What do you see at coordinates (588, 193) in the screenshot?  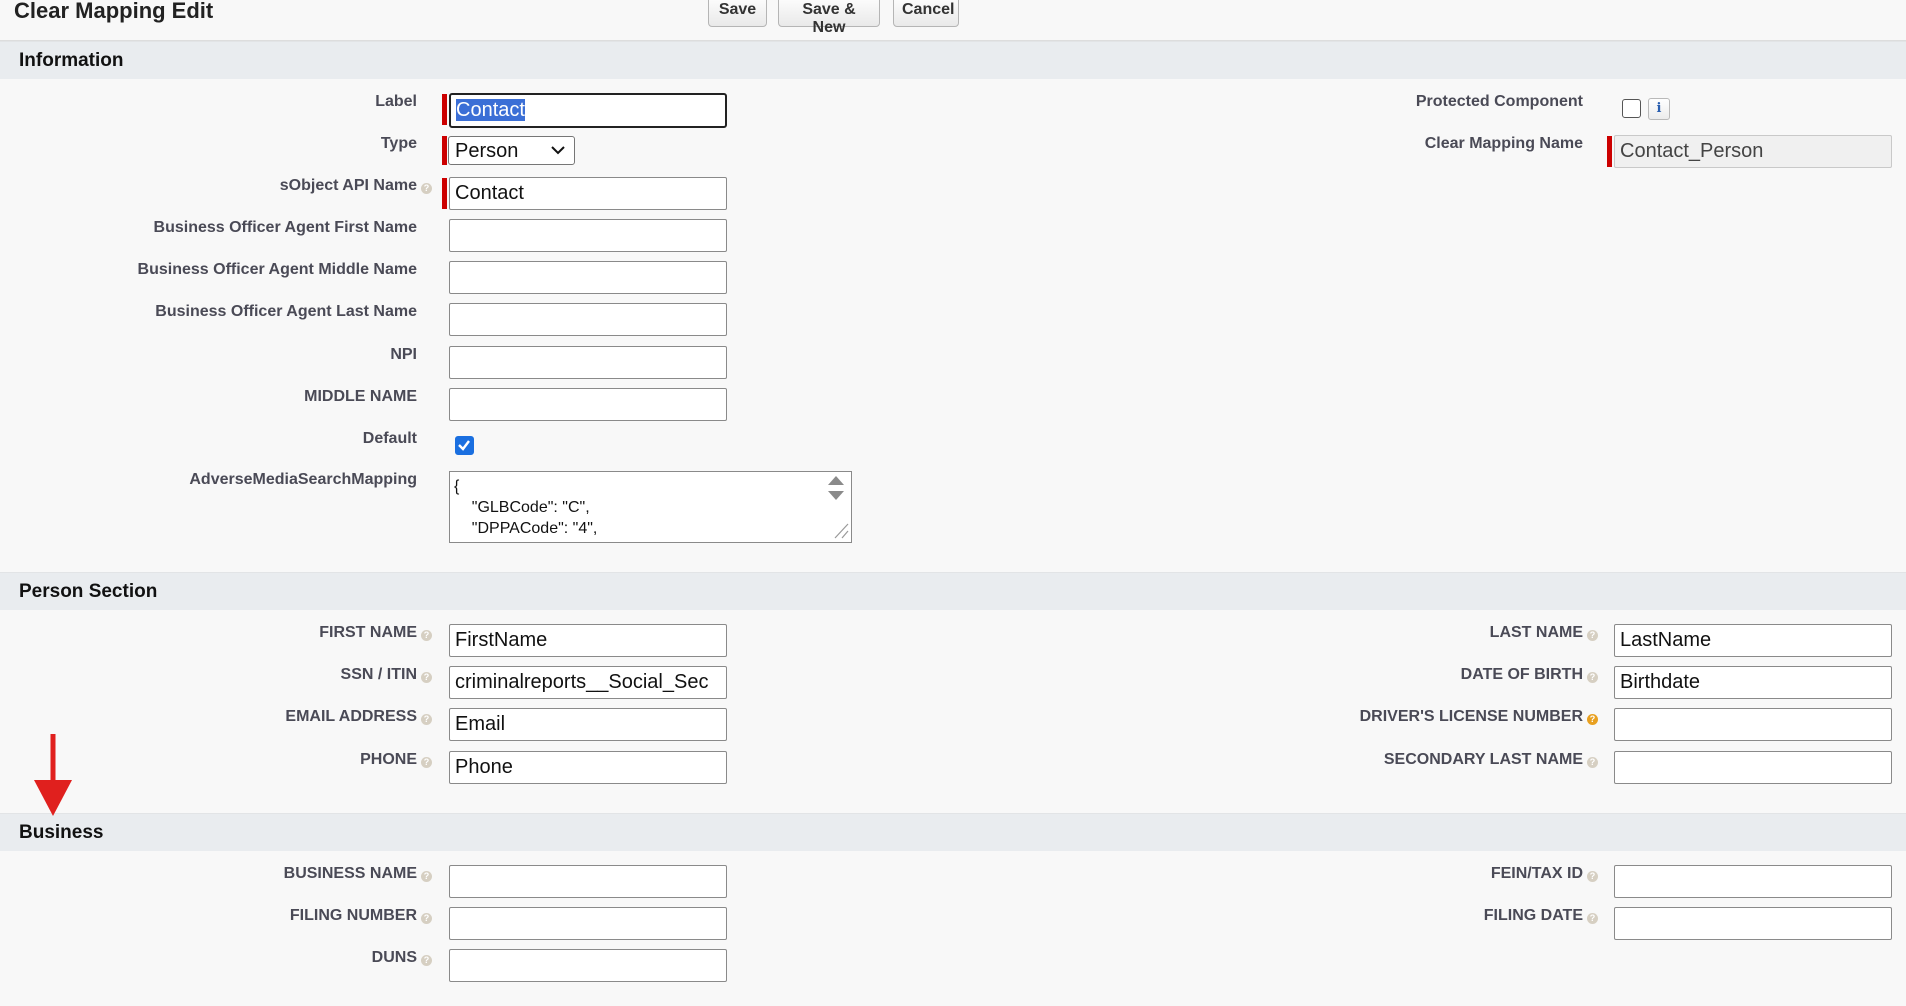 I see `sobject-api-name-input: Contact` at bounding box center [588, 193].